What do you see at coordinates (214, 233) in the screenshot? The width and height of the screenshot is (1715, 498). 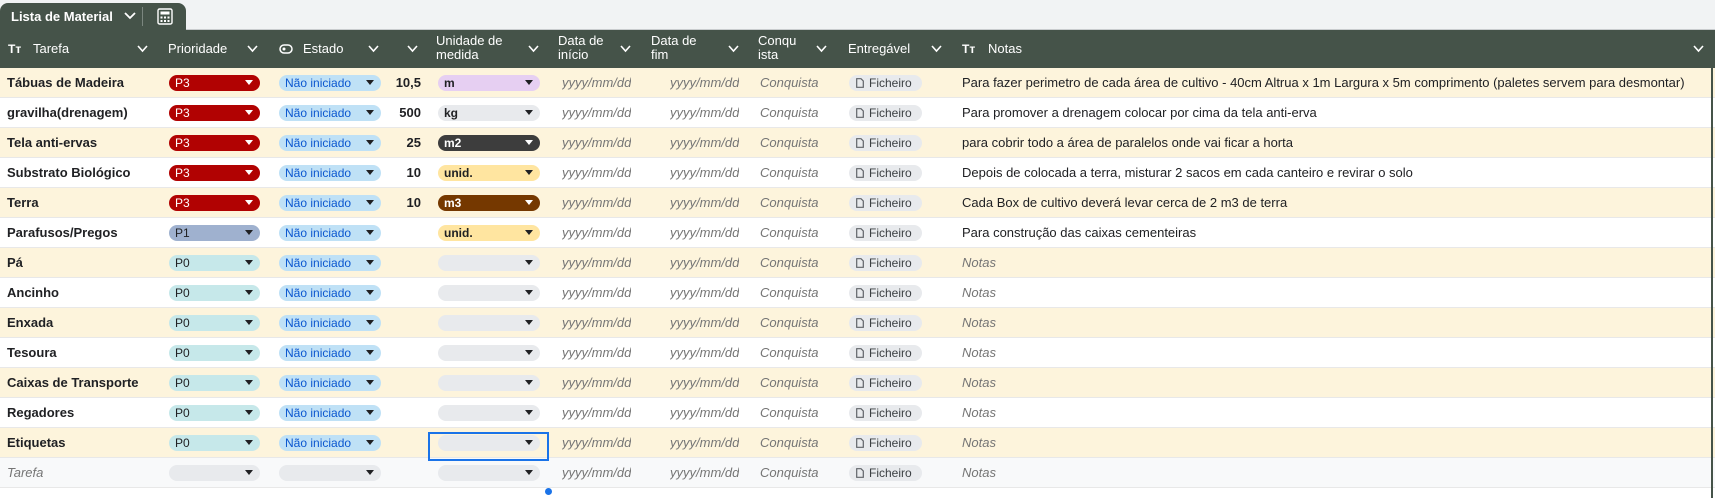 I see `priority-dropdown: P1` at bounding box center [214, 233].